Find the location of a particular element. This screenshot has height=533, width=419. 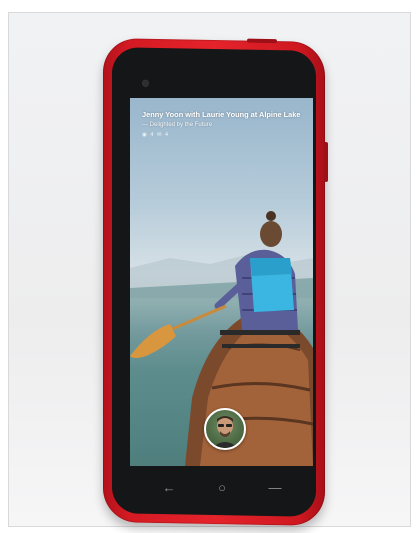

back-arrow-icon: ← is located at coordinates (169, 488).